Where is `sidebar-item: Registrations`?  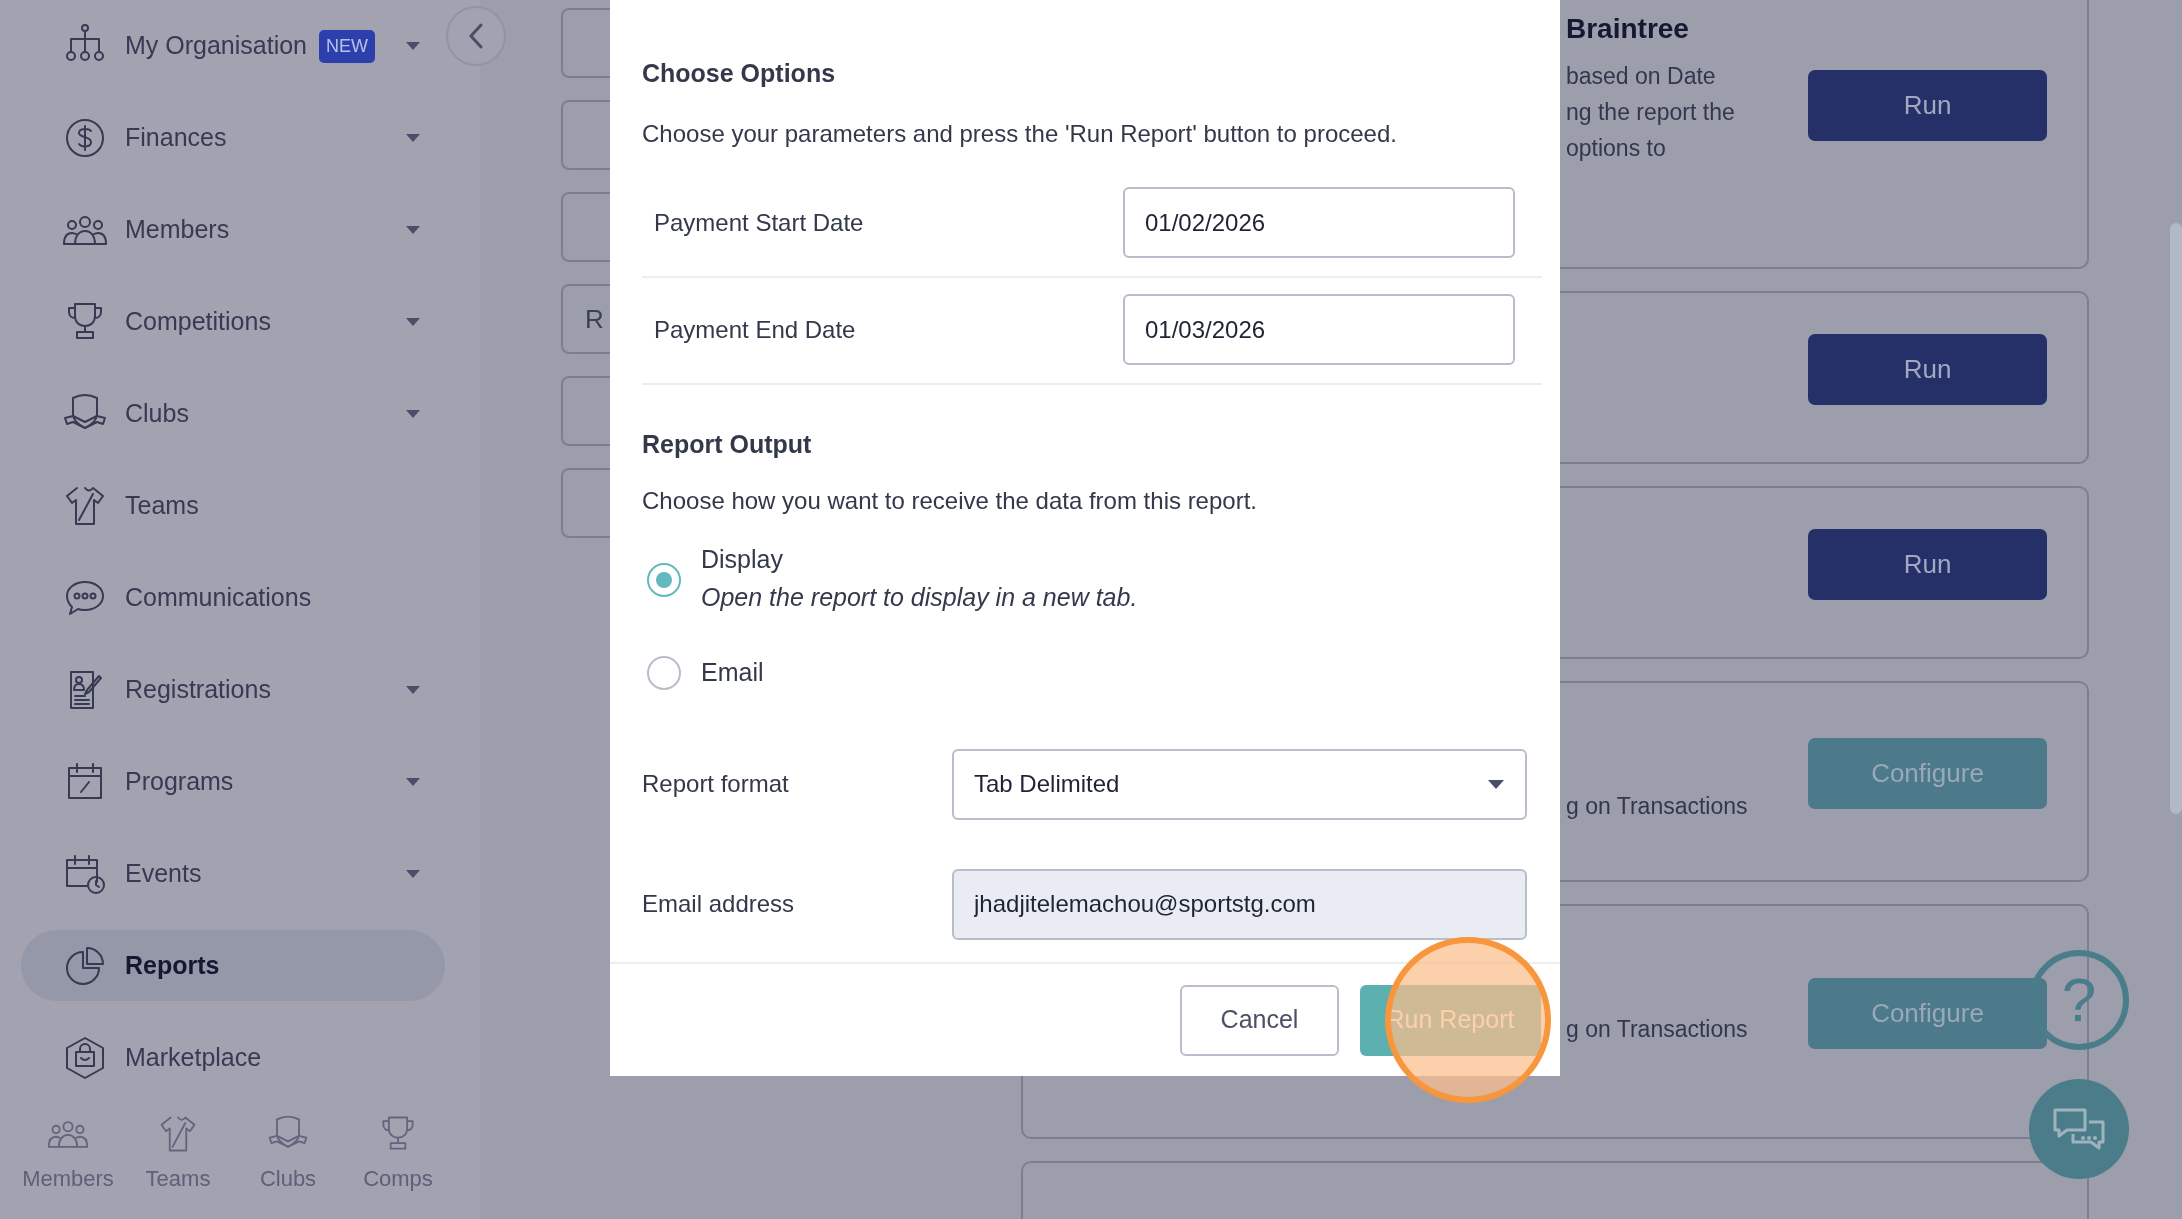 sidebar-item: Registrations is located at coordinates (233, 690).